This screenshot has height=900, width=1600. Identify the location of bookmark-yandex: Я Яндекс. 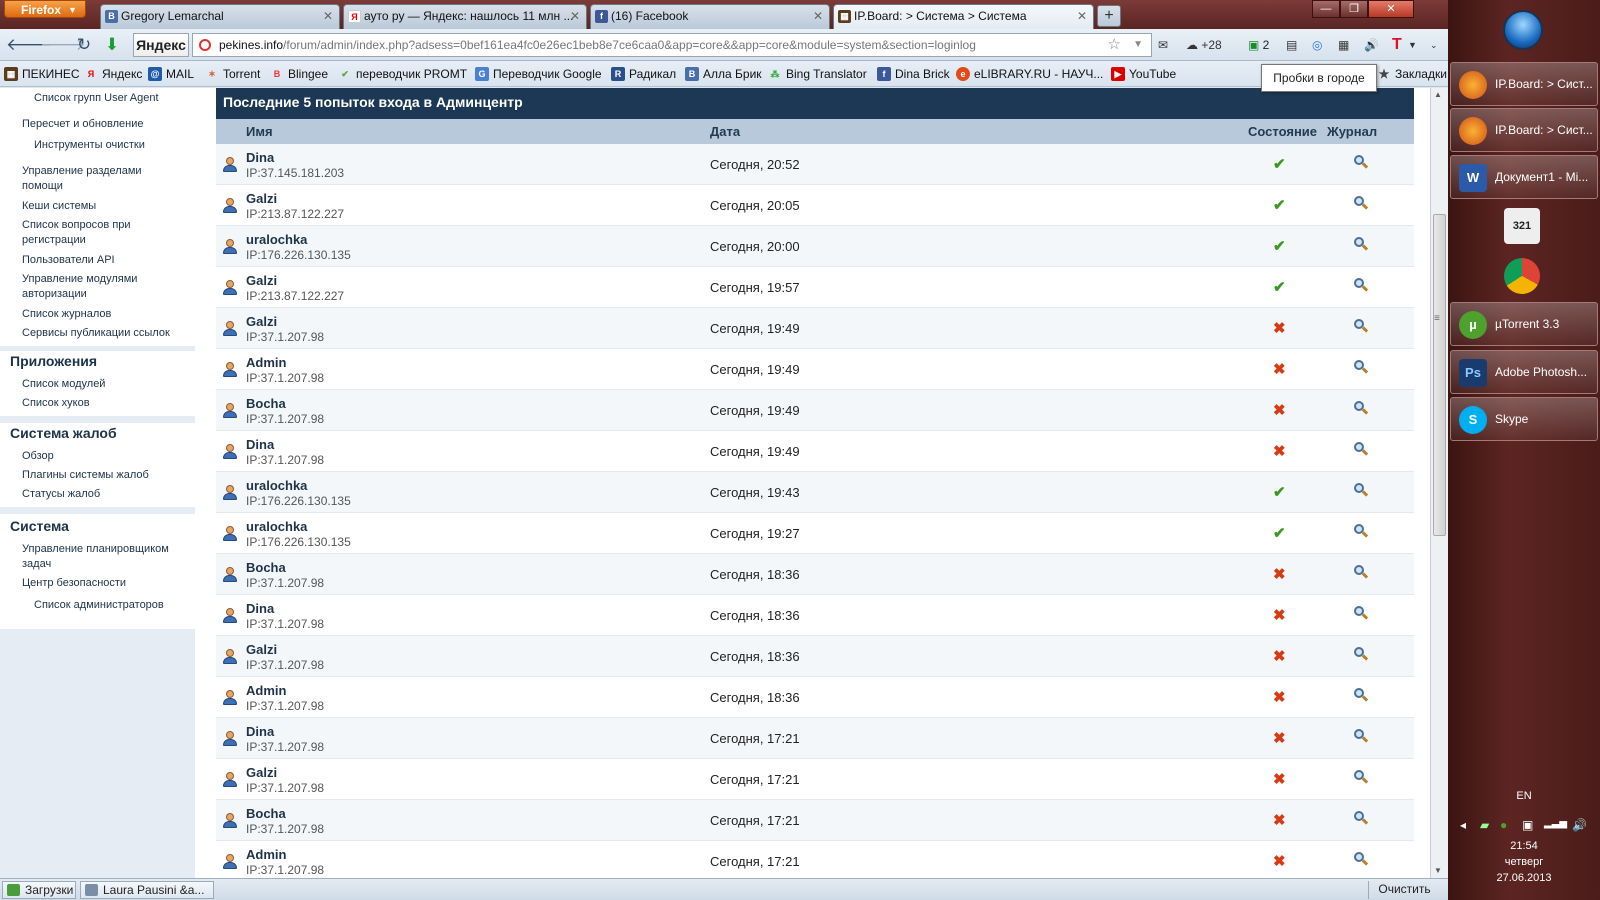
(113, 74).